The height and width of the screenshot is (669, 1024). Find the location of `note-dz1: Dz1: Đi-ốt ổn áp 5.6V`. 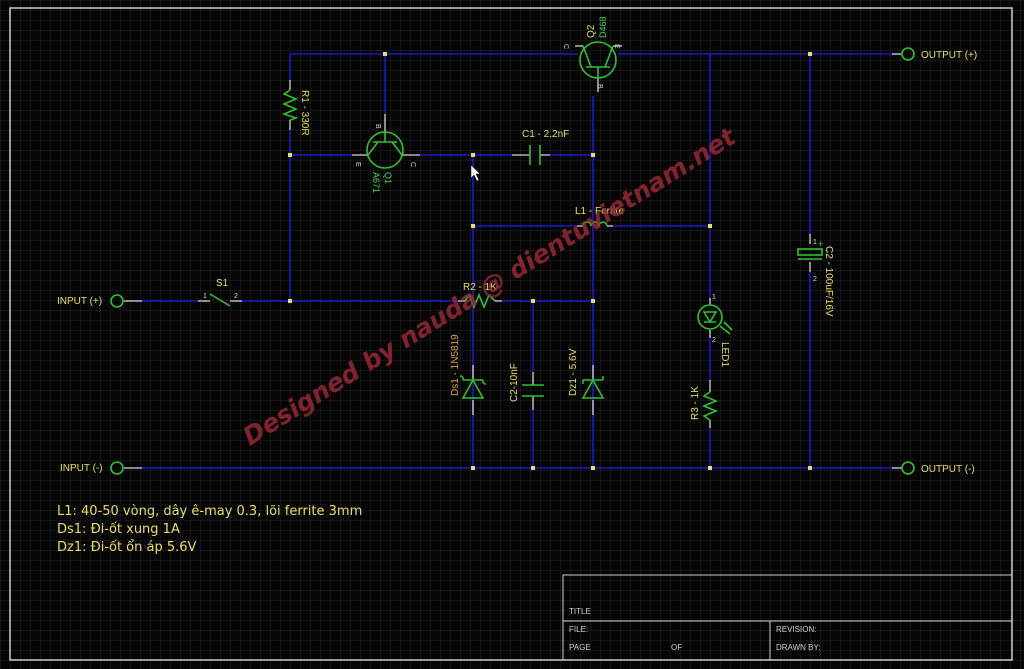

note-dz1: Dz1: Đi-ốt ổn áp 5.6V is located at coordinates (127, 547).